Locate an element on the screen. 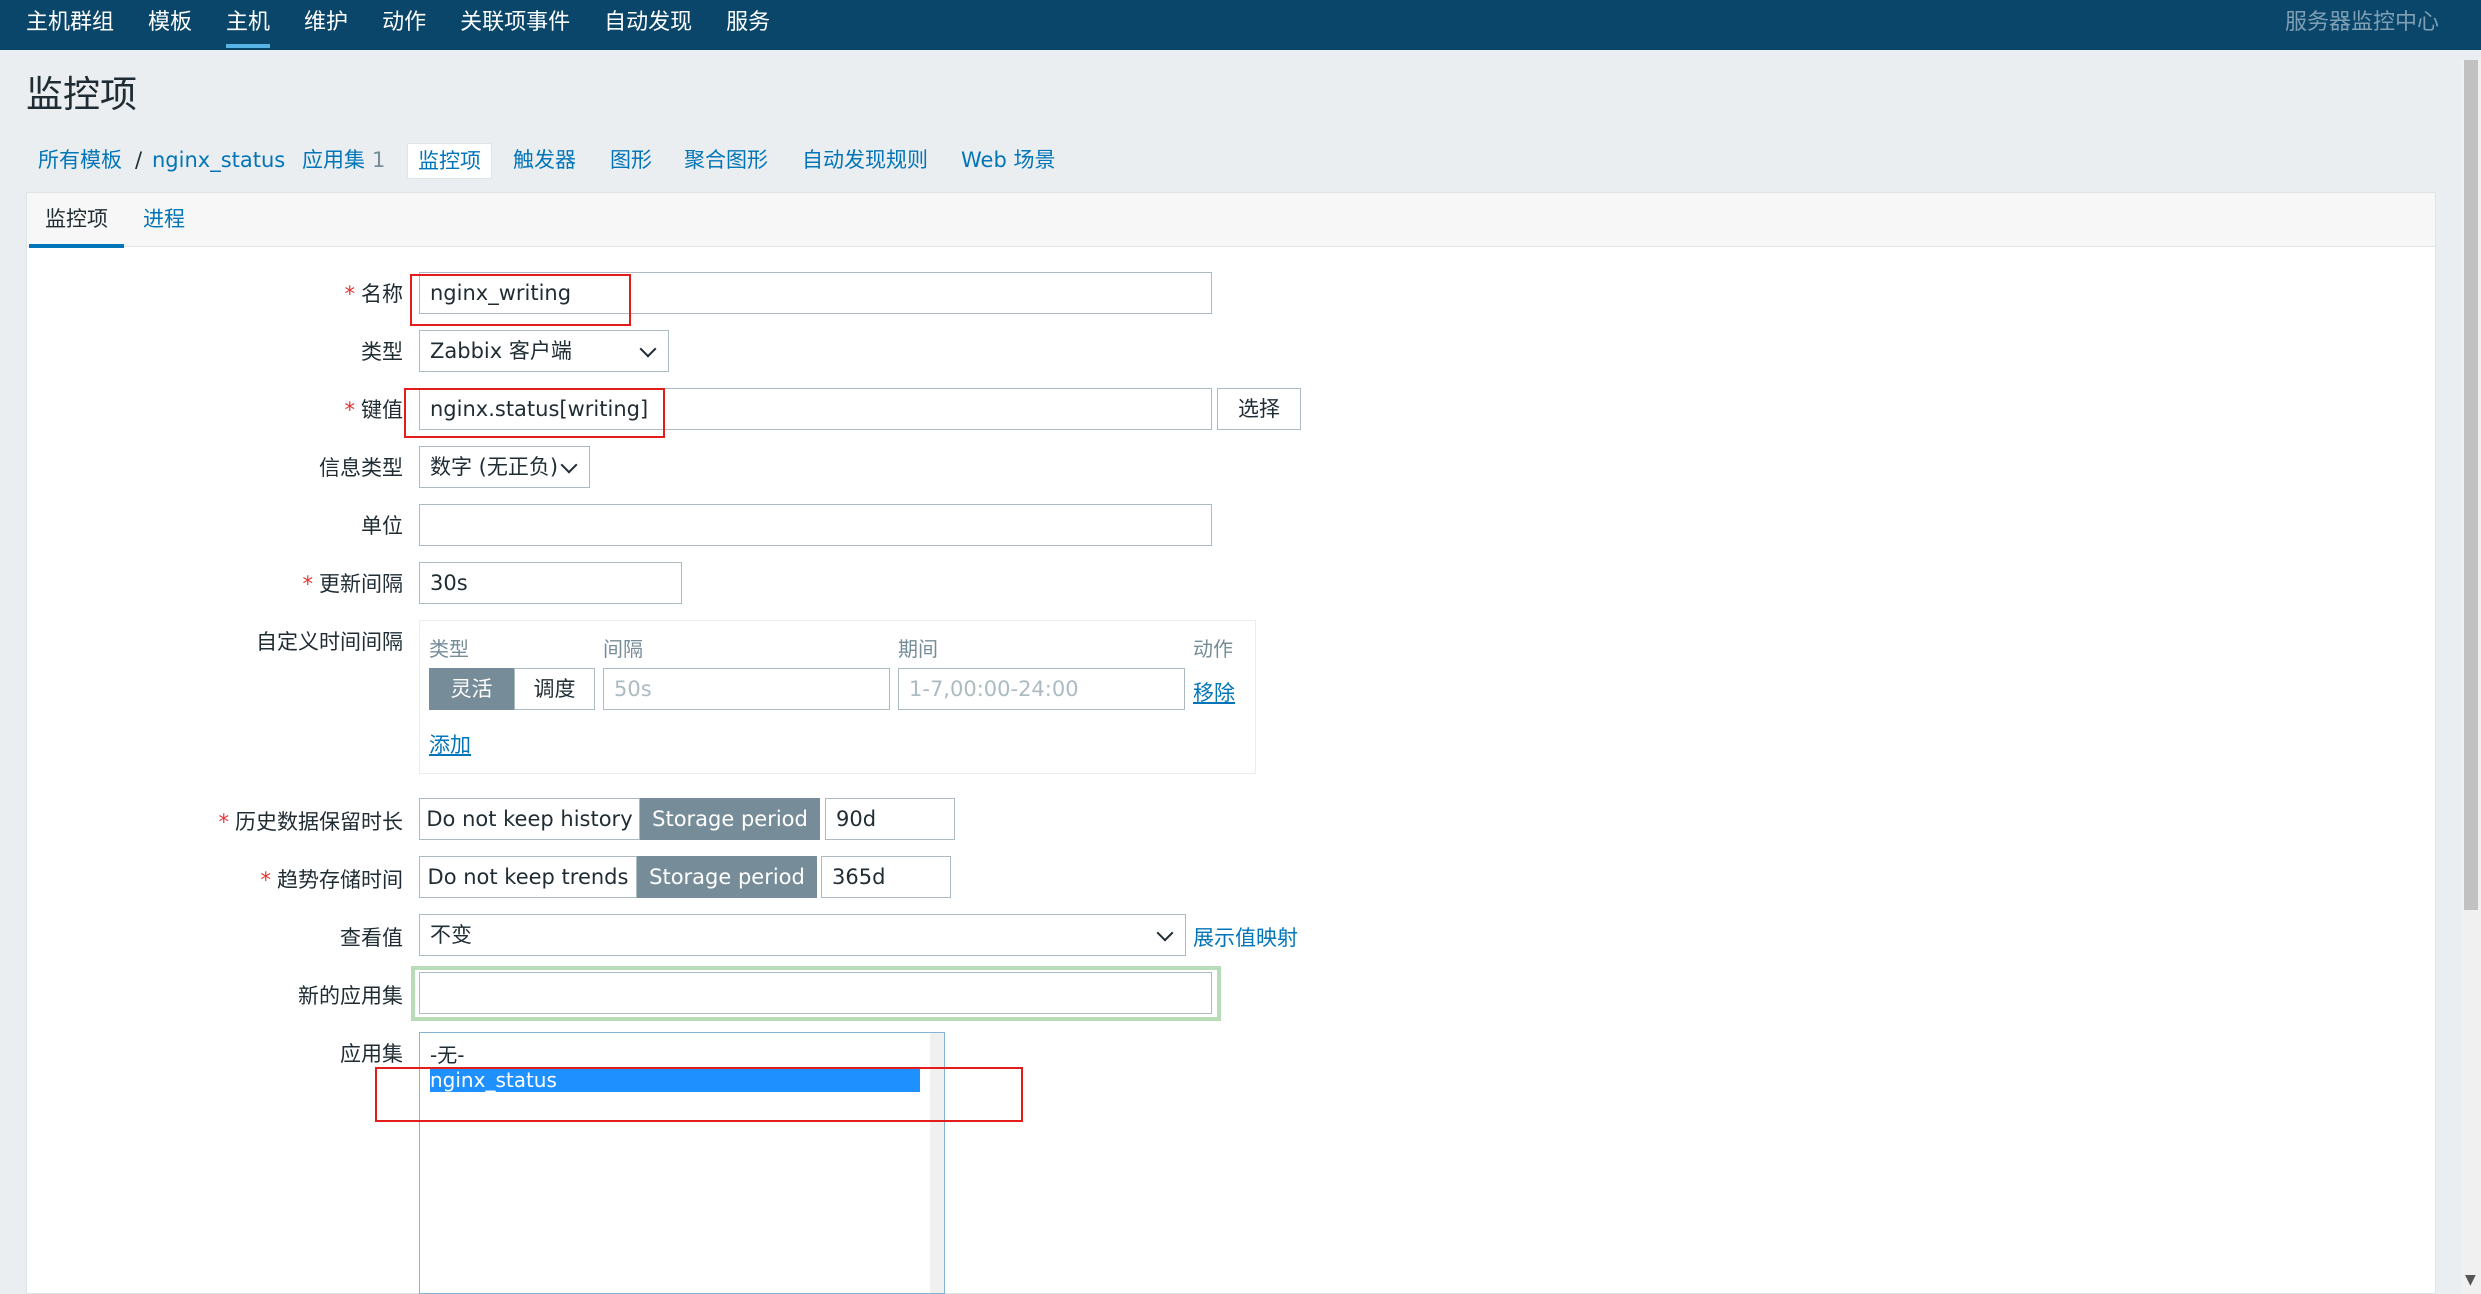 The width and height of the screenshot is (2481, 1294). page-scrollbar: ▼ is located at coordinates (2471, 677).